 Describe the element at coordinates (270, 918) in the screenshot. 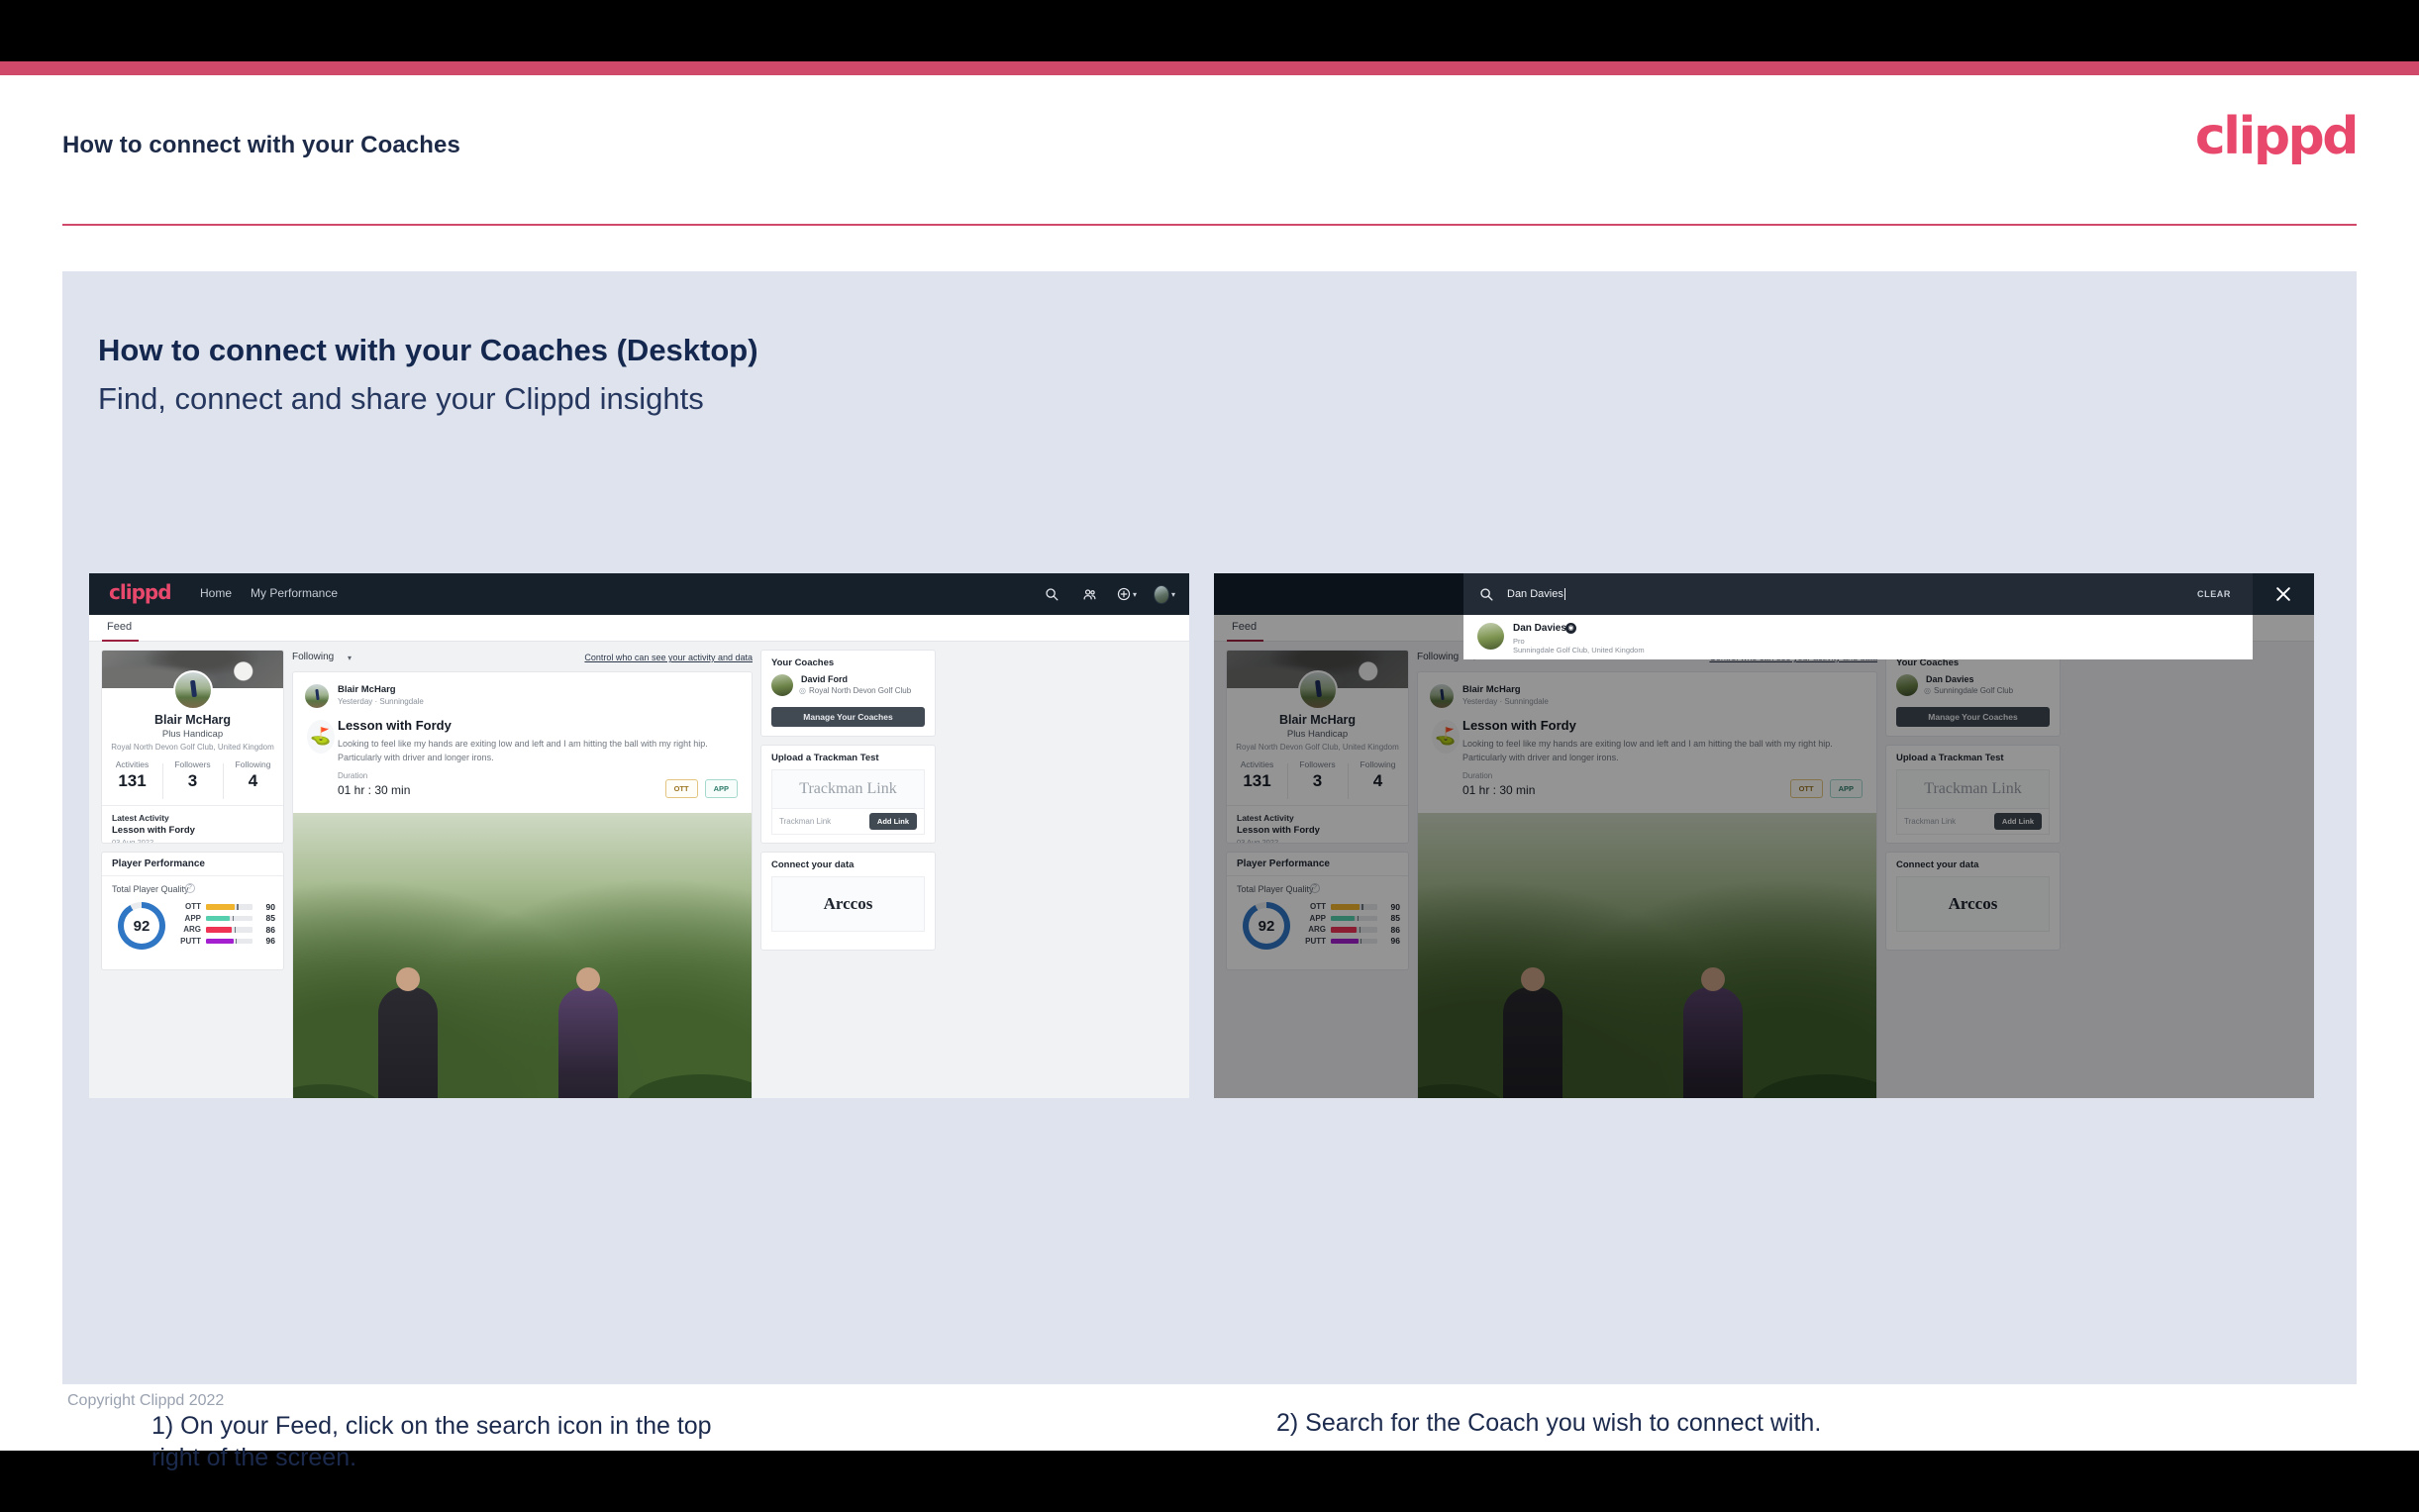

I see `metric-value: 85` at that location.